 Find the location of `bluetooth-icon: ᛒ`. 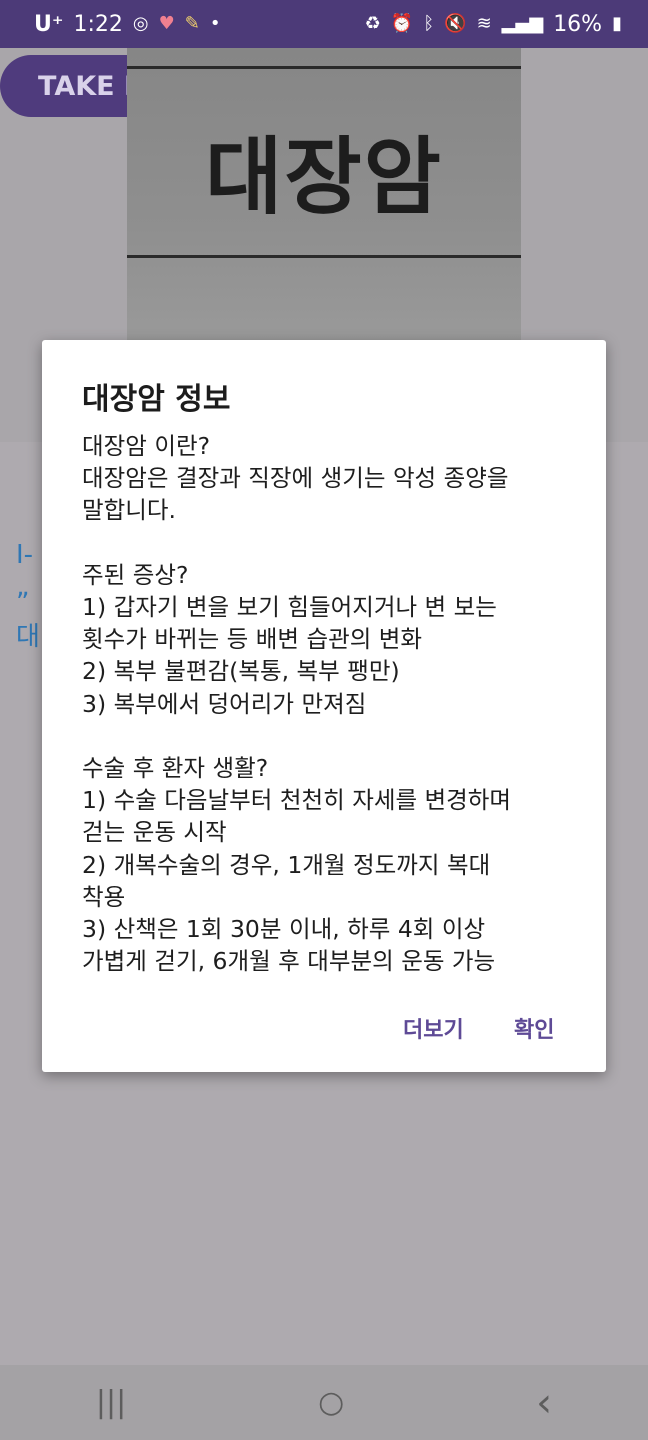

bluetooth-icon: ᛒ is located at coordinates (429, 23).